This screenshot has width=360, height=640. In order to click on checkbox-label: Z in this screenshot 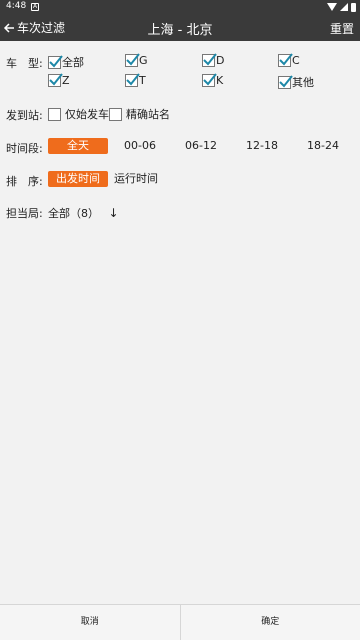, I will do `click(66, 80)`.